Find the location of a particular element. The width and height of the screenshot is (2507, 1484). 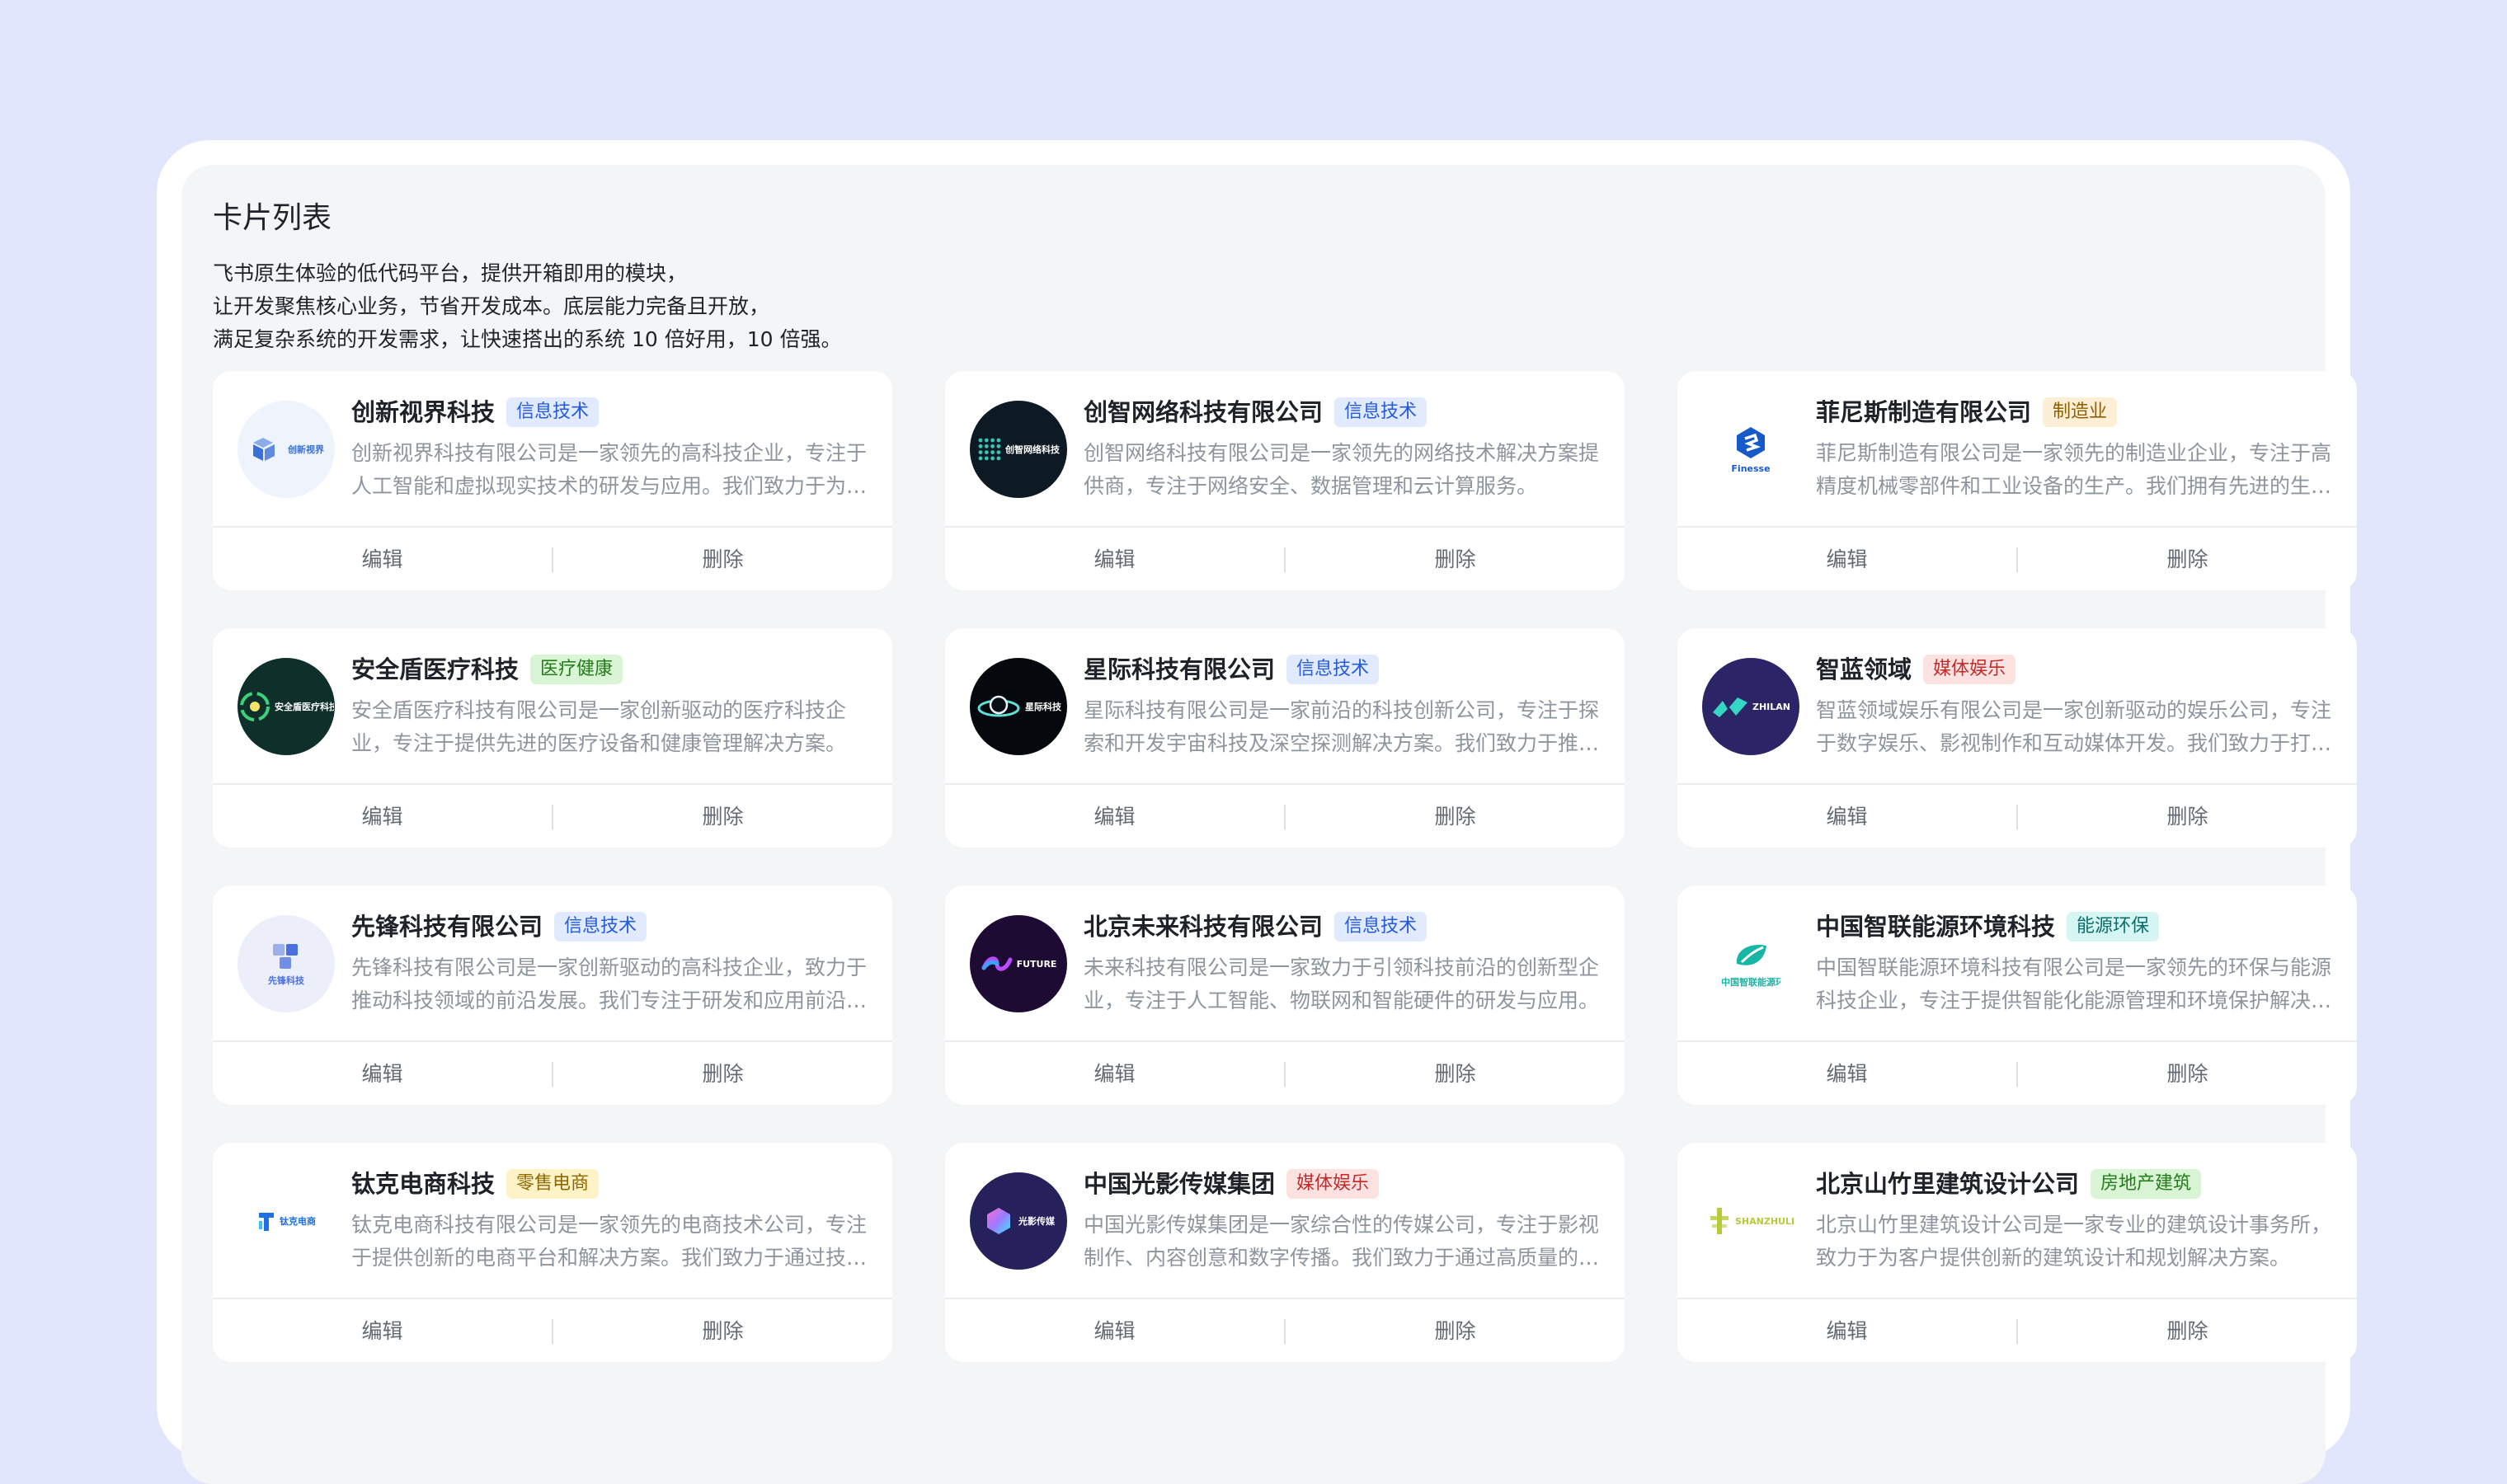

company-logo: 光影传媒 is located at coordinates (1018, 1221).